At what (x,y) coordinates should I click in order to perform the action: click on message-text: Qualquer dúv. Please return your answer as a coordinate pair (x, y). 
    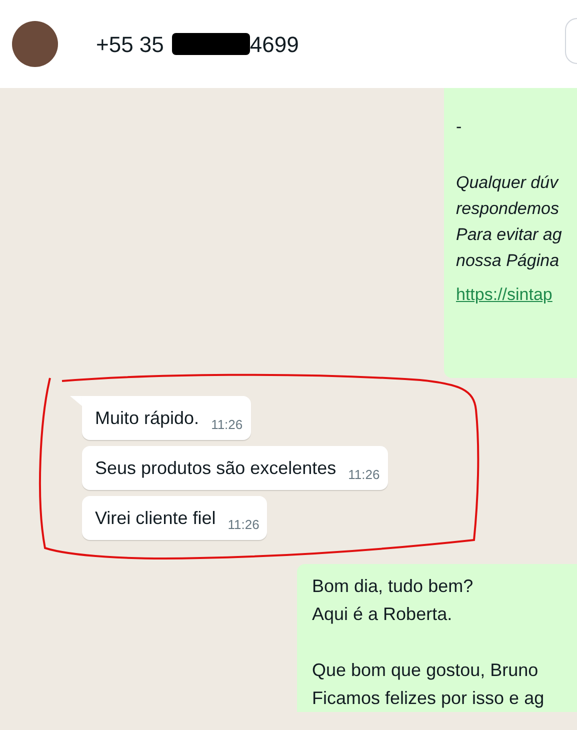
    Looking at the image, I should click on (508, 183).